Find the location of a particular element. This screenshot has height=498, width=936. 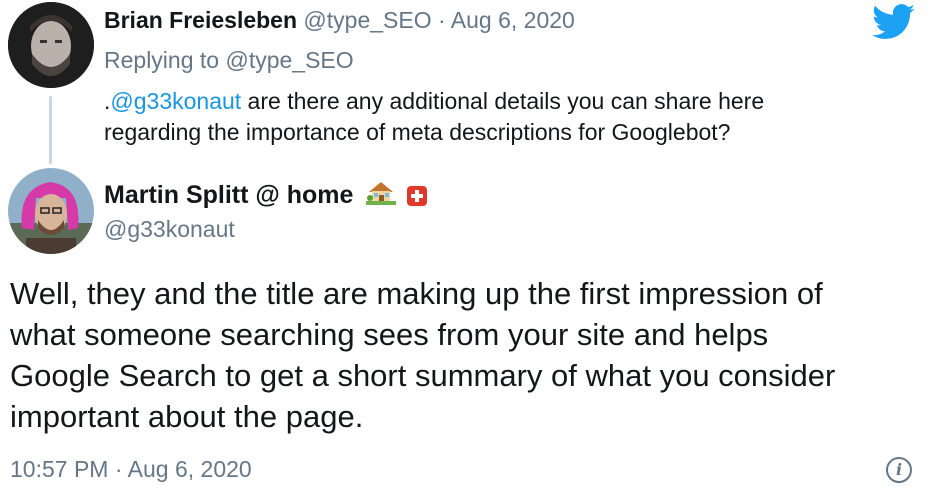

avatar-brian is located at coordinates (51, 45).